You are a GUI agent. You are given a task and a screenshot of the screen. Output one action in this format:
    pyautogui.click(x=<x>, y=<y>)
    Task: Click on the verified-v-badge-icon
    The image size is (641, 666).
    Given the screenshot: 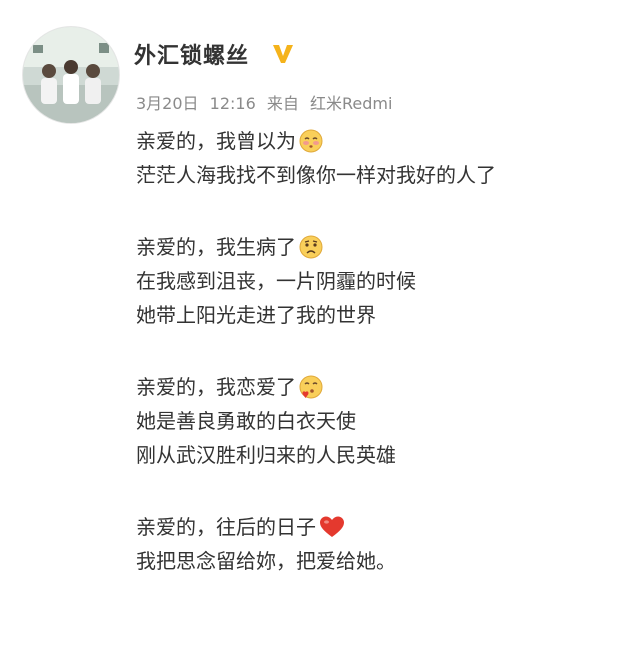 What is the action you would take?
    pyautogui.click(x=283, y=54)
    